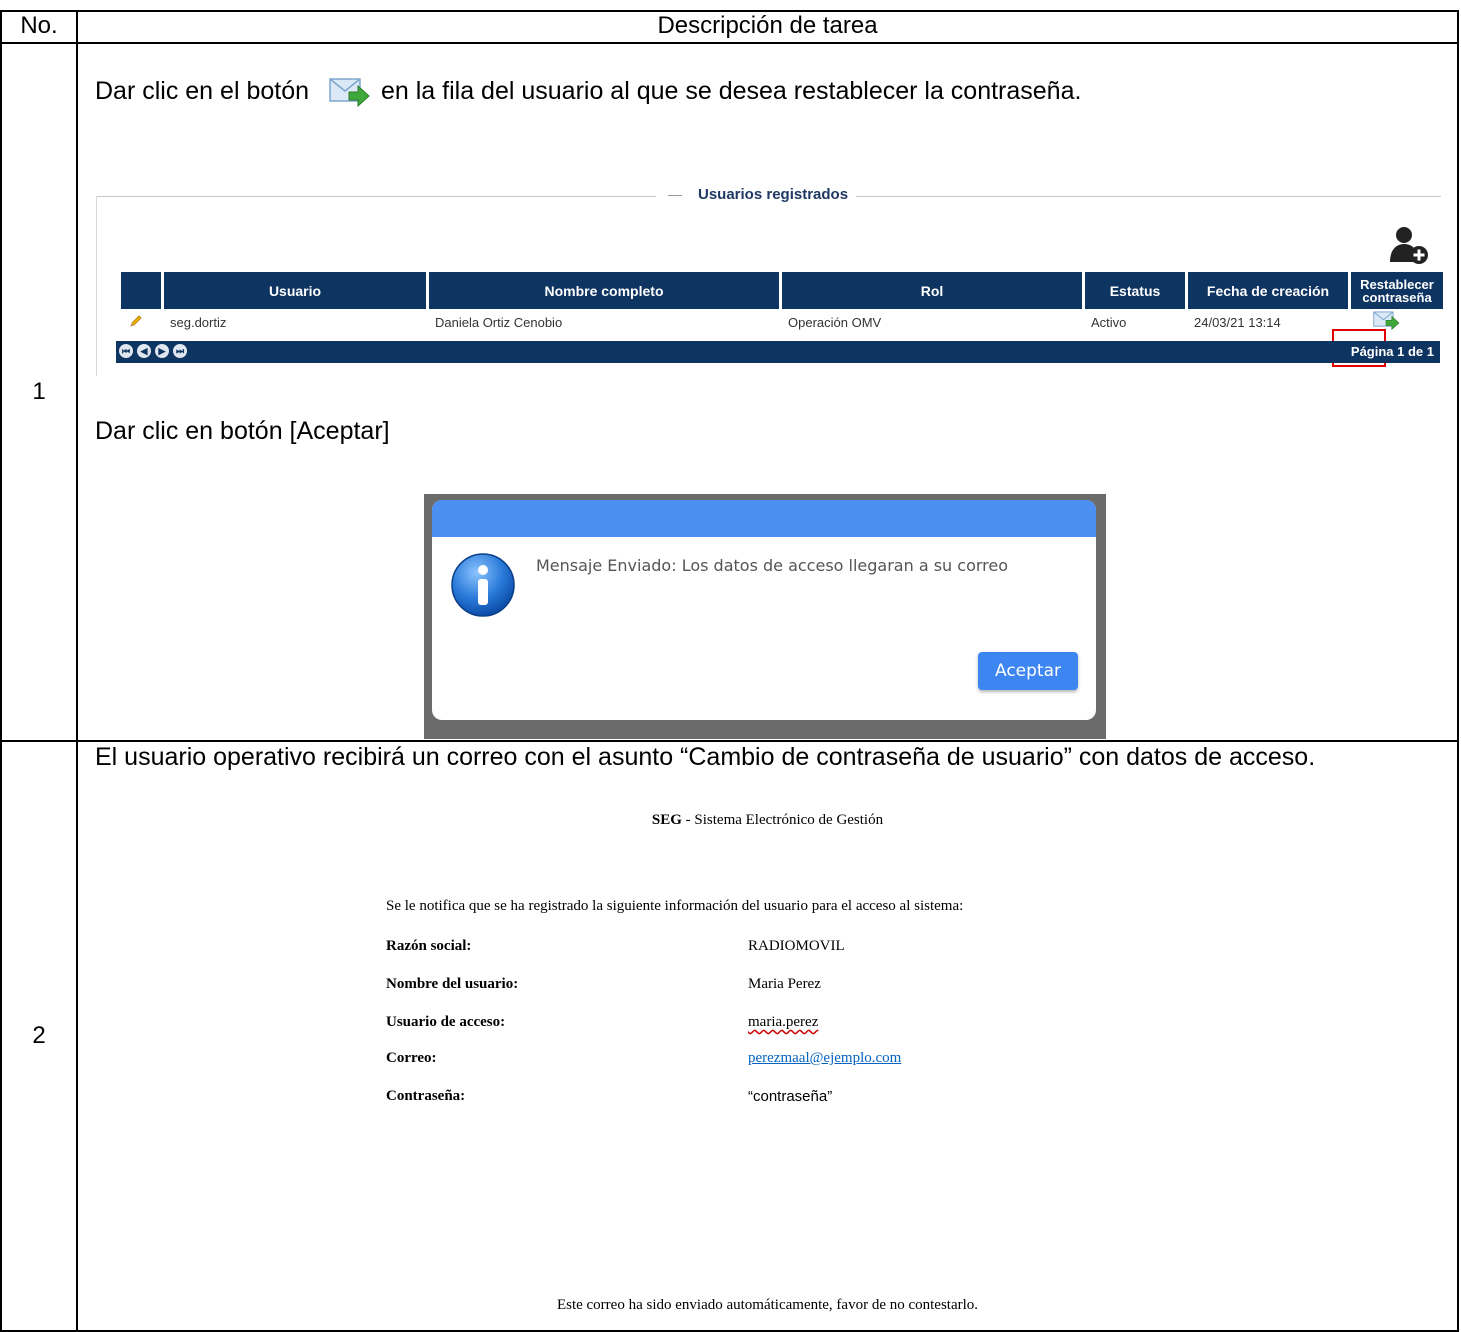 Image resolution: width=1461 pixels, height=1332 pixels. What do you see at coordinates (349, 93) in the screenshot?
I see `resend-mail-icon` at bounding box center [349, 93].